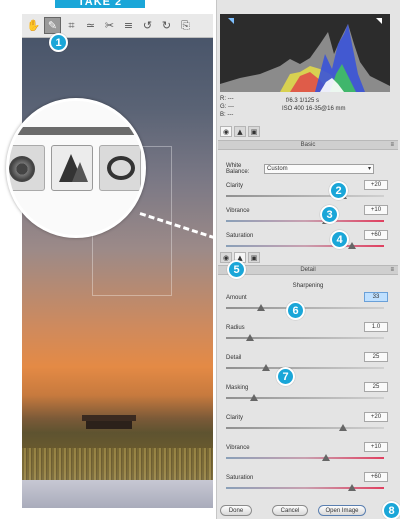  Describe the element at coordinates (342, 510) in the screenshot. I see `open-image-button: Open Image` at that location.